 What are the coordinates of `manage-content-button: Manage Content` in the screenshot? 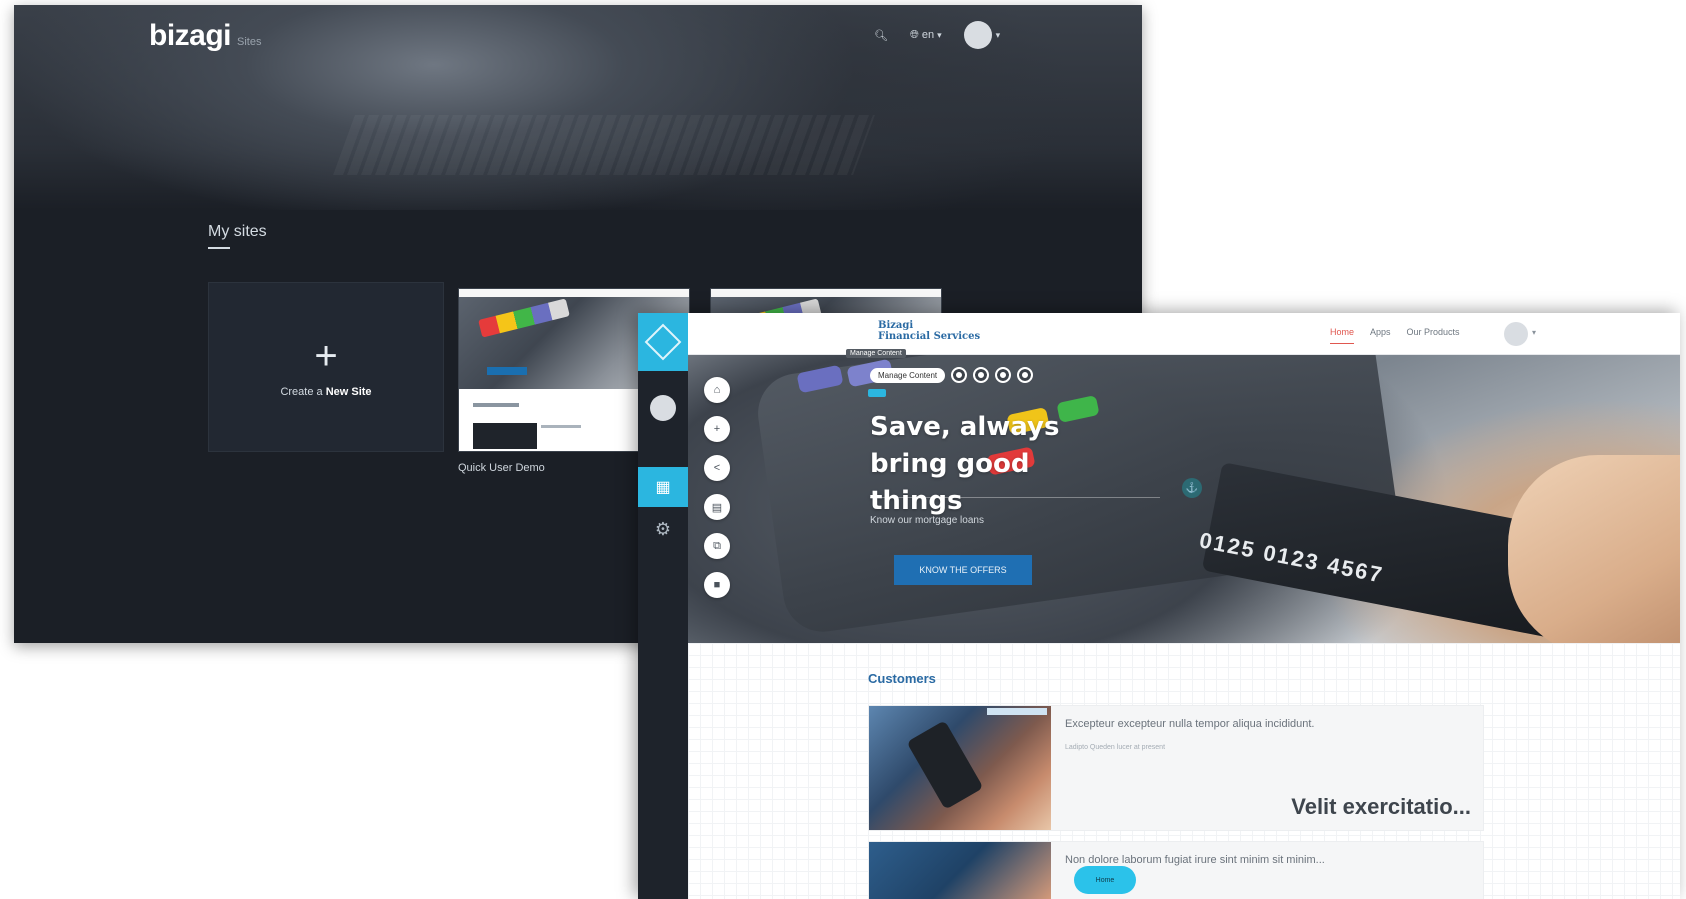 It's located at (908, 375).